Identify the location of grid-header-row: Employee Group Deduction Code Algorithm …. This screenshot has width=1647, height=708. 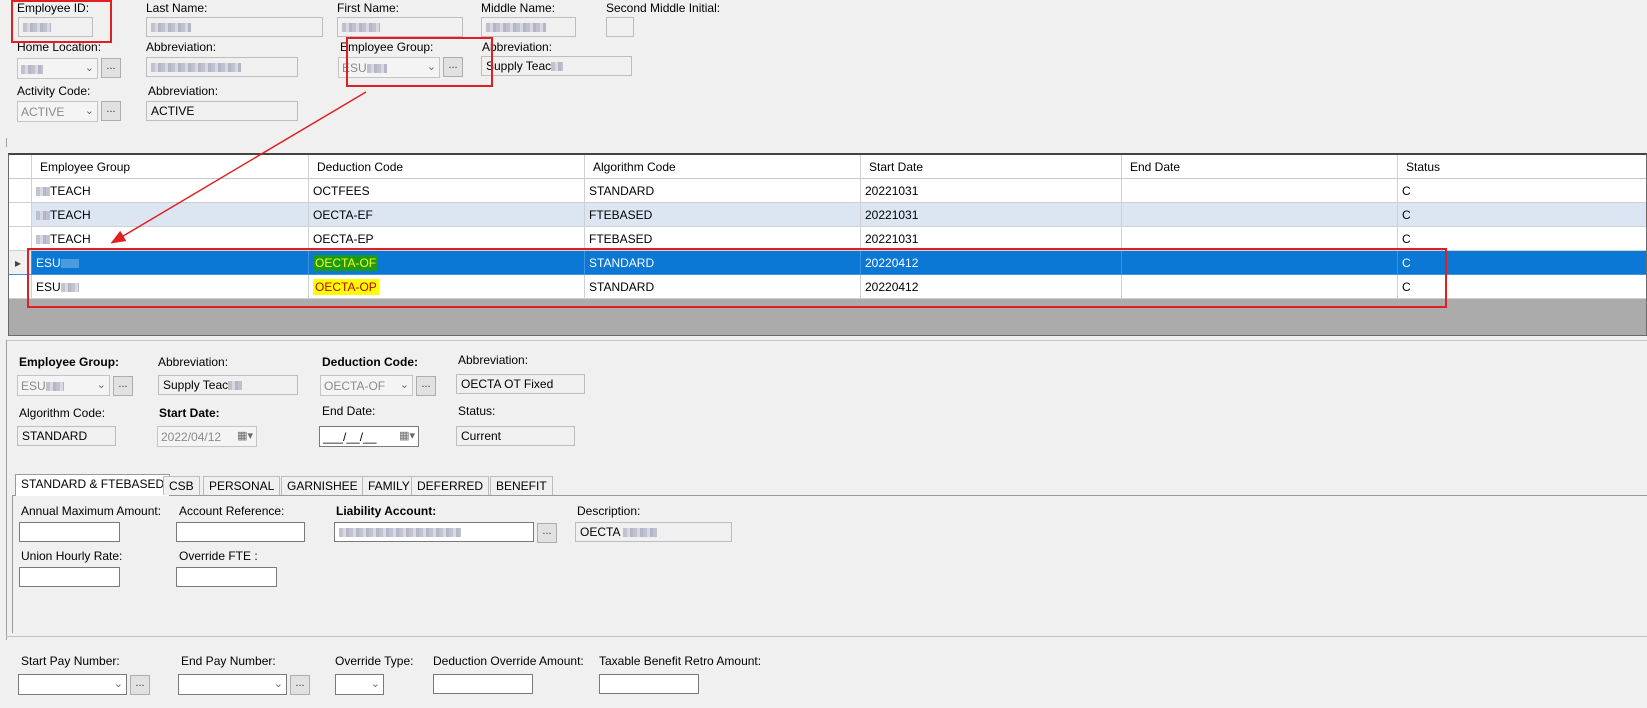
(827, 167).